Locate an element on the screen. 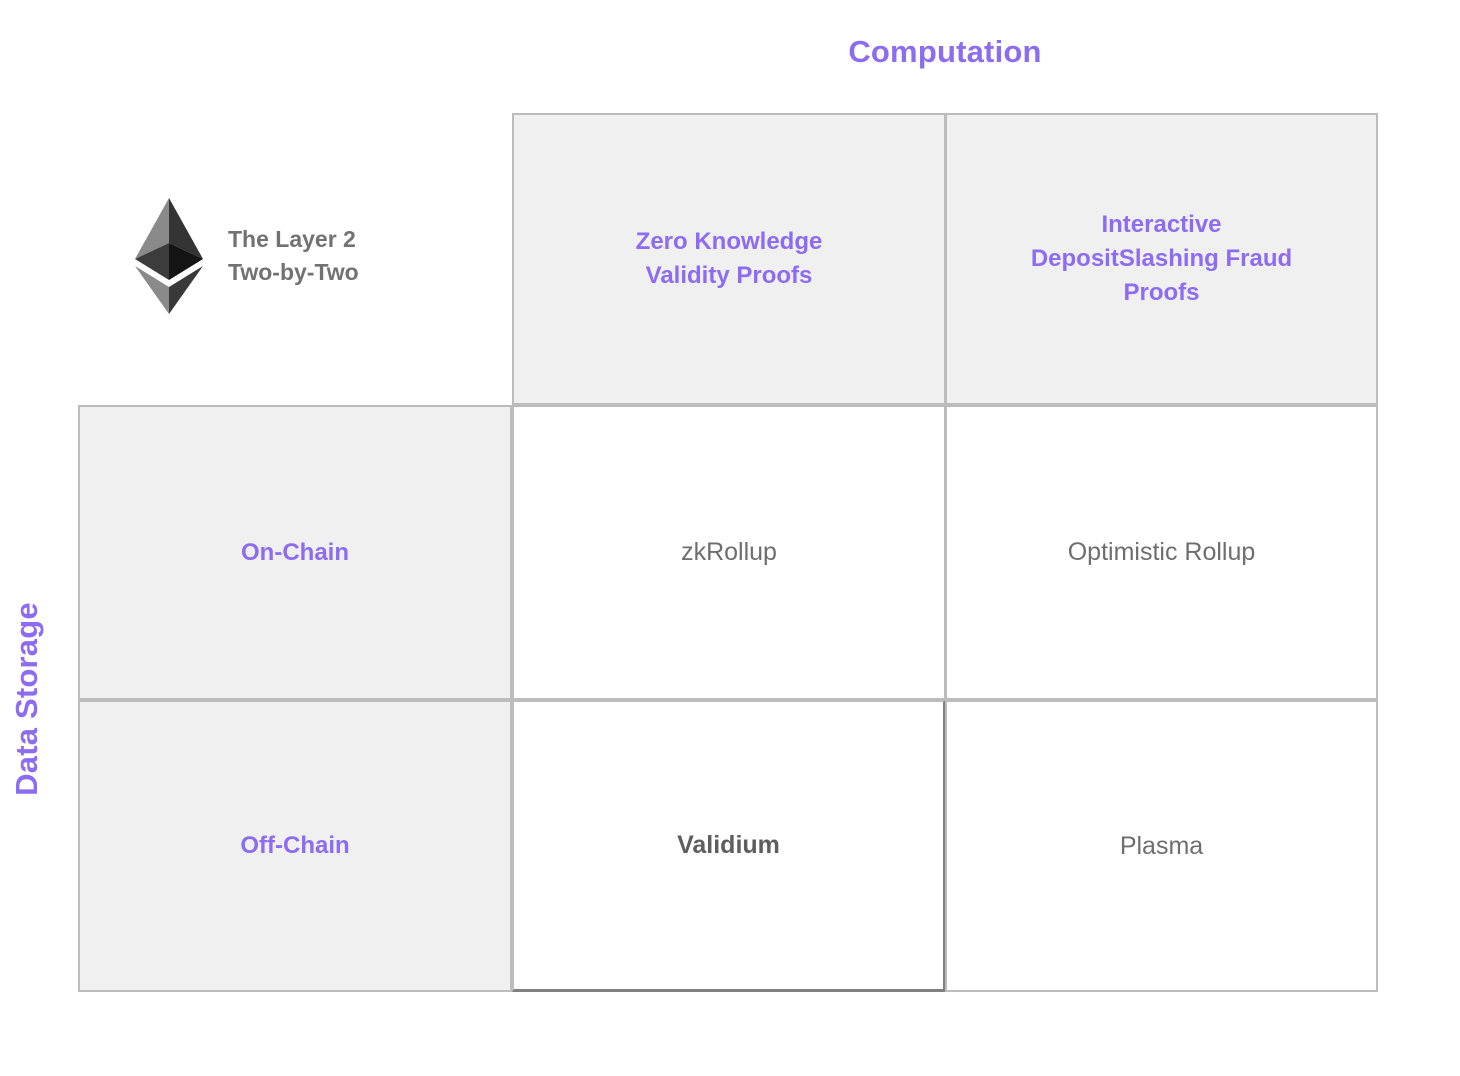 Image resolution: width=1460 pixels, height=1076 pixels. column-header-label: Zero Knowledge Validity Proofs is located at coordinates (729, 258).